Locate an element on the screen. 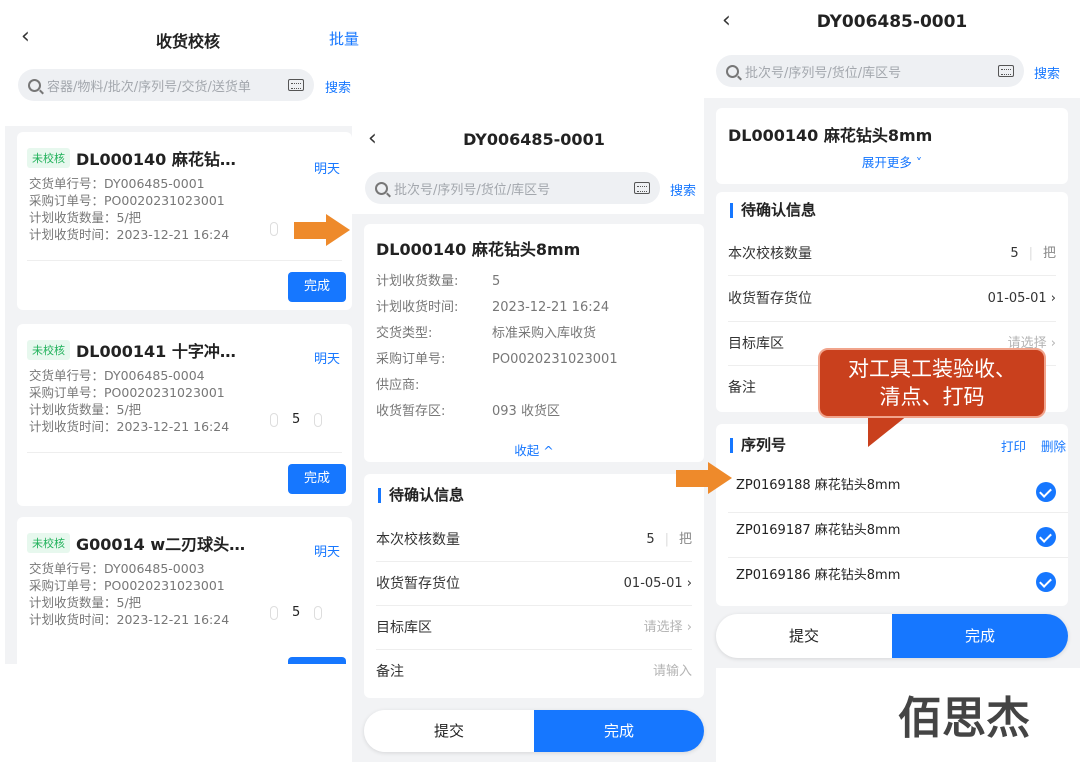  remark-input: 请输入 is located at coordinates (672, 672).